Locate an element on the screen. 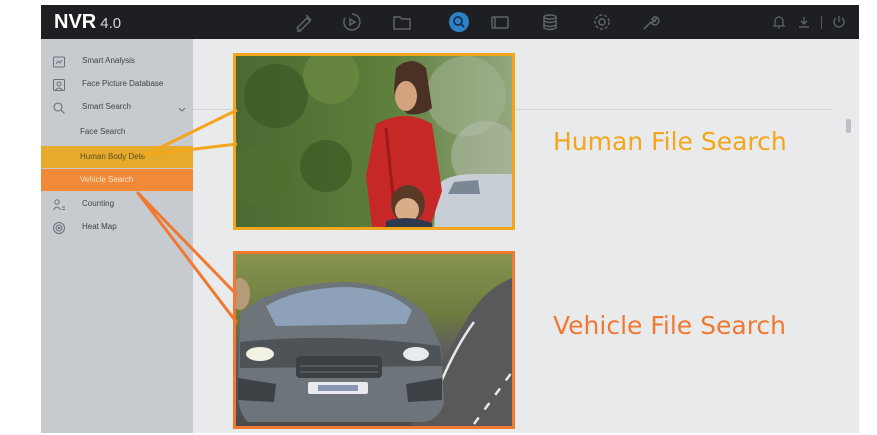 Image resolution: width=877 pixels, height=435 pixels. sidebar-subitem-label: Face Search is located at coordinates (103, 131).